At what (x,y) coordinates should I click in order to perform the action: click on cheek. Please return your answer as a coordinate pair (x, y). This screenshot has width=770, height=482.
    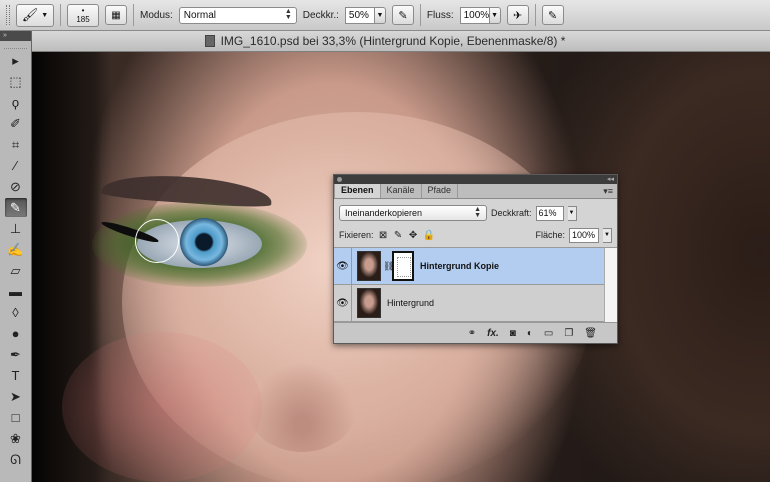
    Looking at the image, I should click on (162, 407).